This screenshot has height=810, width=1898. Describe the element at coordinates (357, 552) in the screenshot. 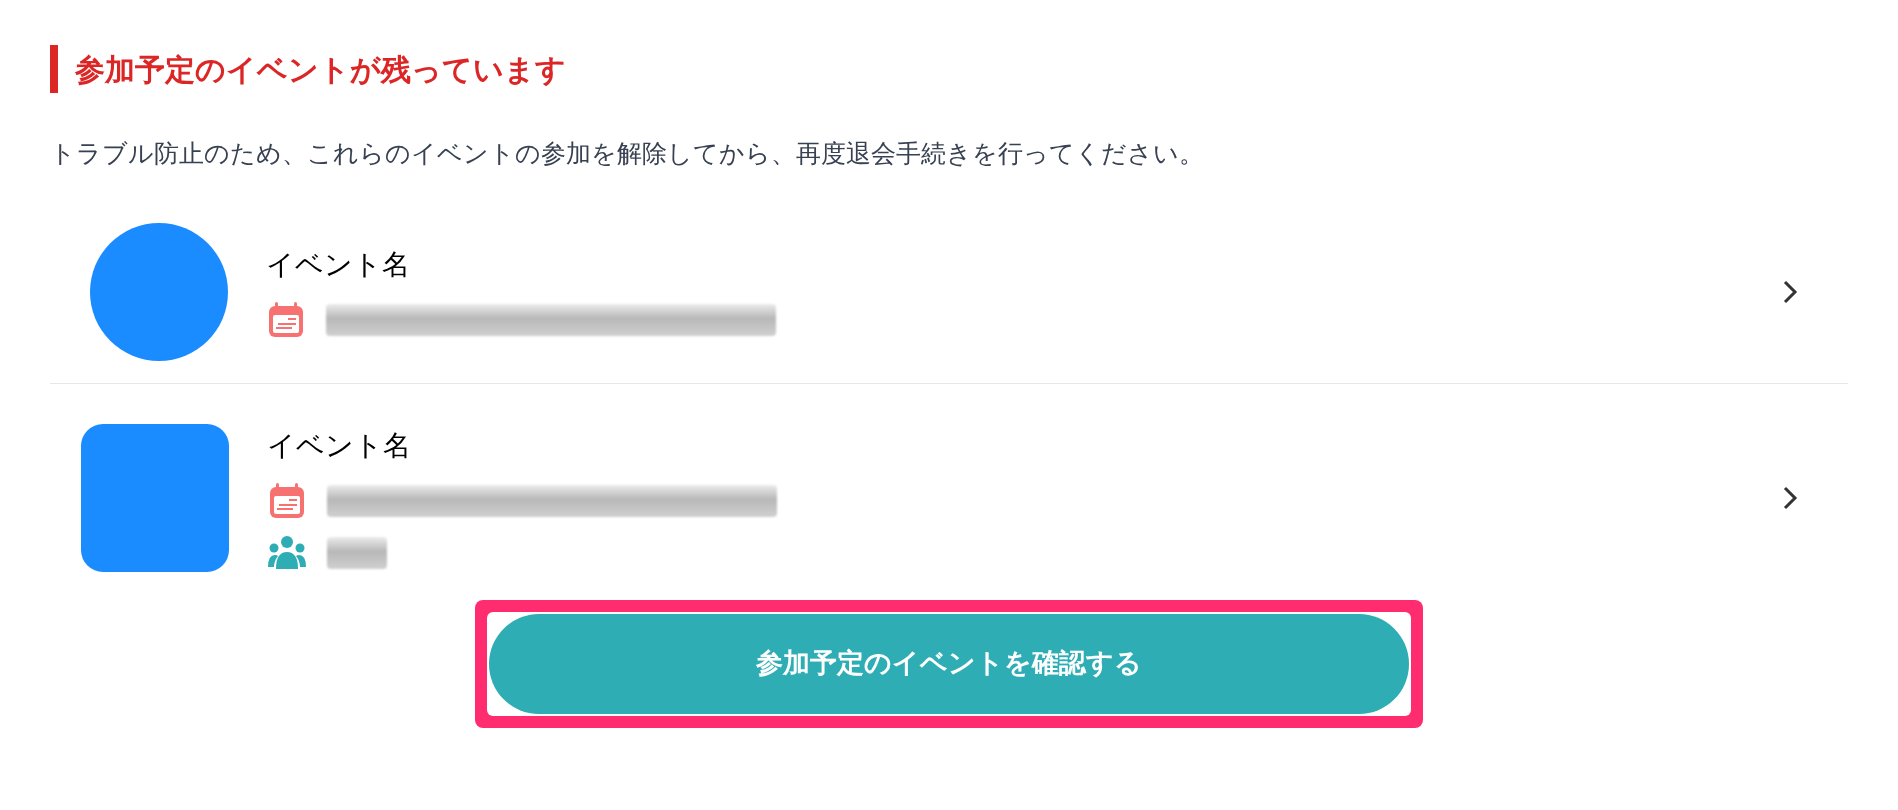

I see `redacted-text` at that location.